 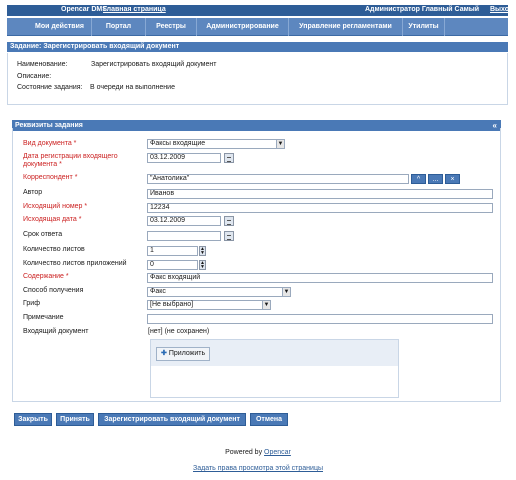 What do you see at coordinates (160, 207) in the screenshot?
I see `out-number-value: 12234` at bounding box center [160, 207].